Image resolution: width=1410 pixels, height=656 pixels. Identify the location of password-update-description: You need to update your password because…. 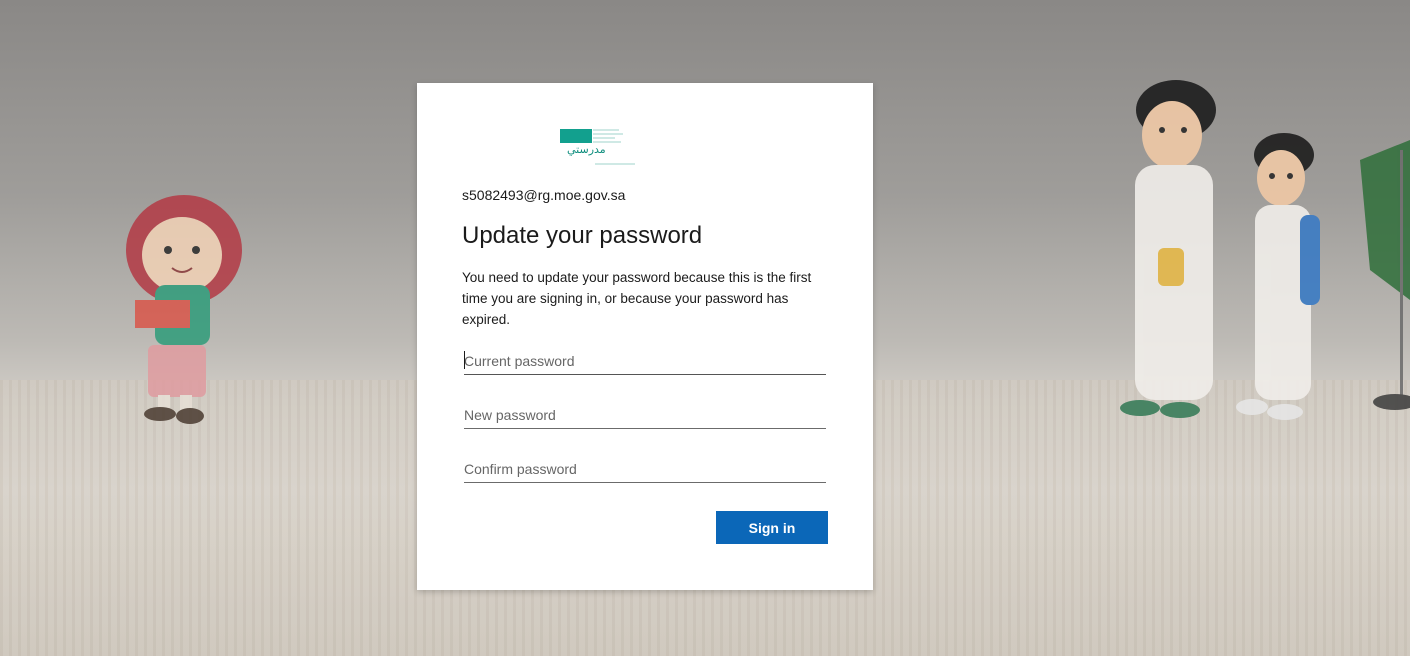
(637, 298).